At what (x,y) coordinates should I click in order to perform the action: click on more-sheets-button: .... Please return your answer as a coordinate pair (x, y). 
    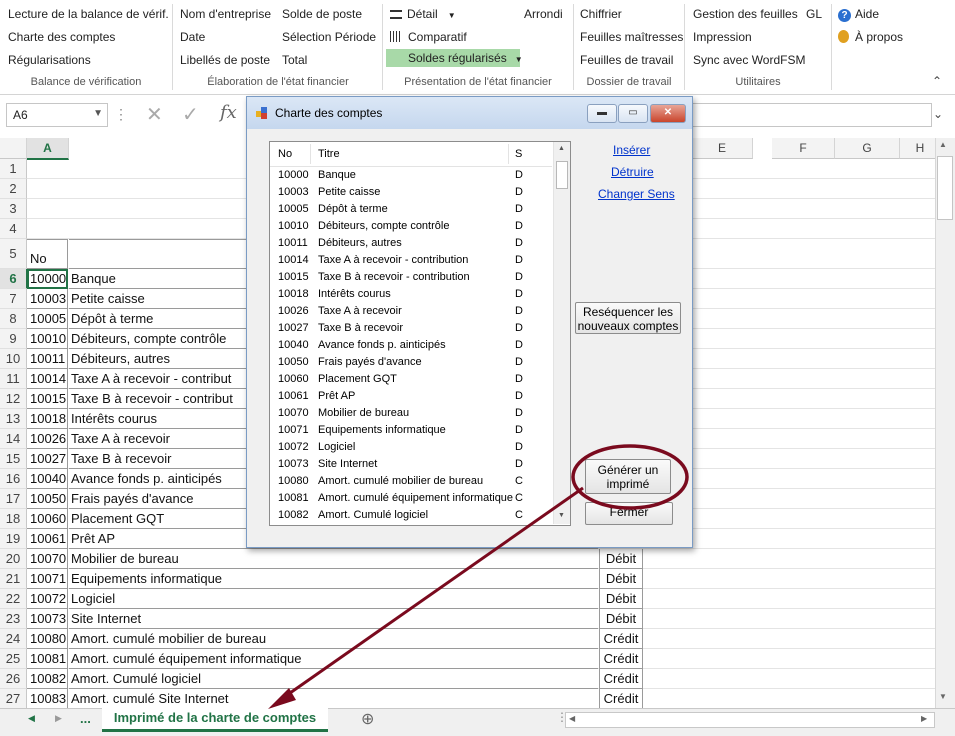
    Looking at the image, I should click on (85, 718).